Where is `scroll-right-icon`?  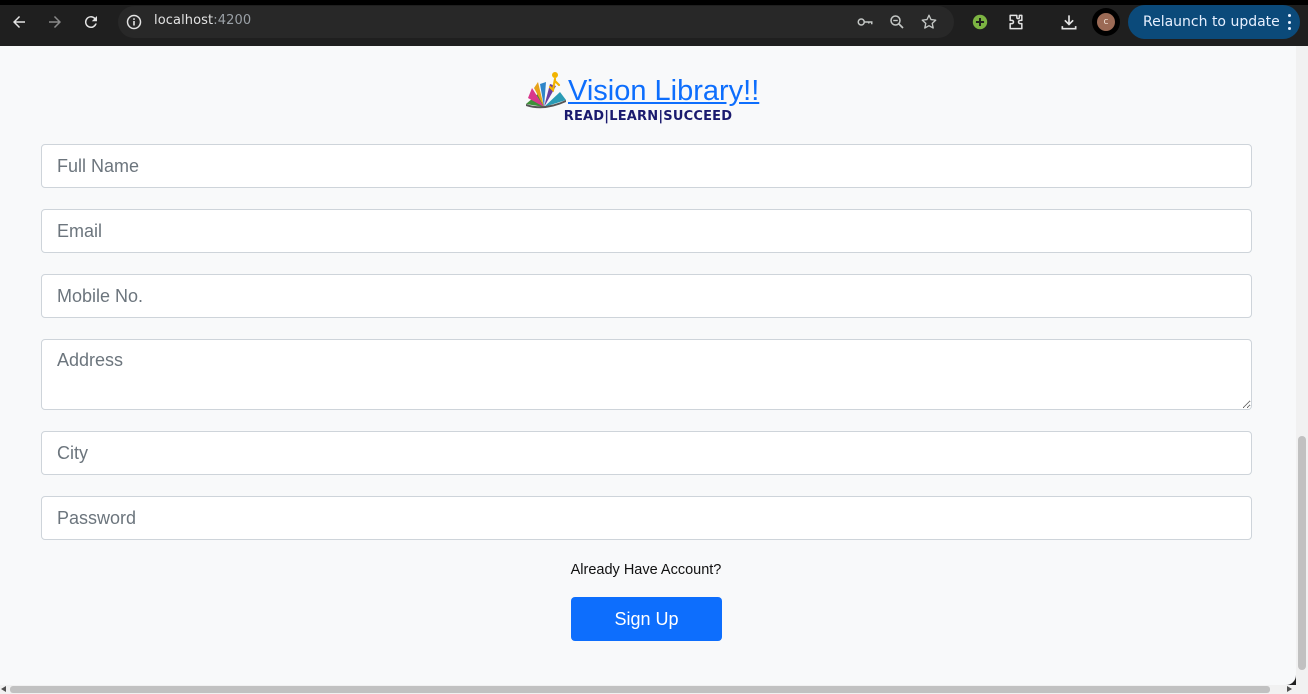 scroll-right-icon is located at coordinates (1289, 689).